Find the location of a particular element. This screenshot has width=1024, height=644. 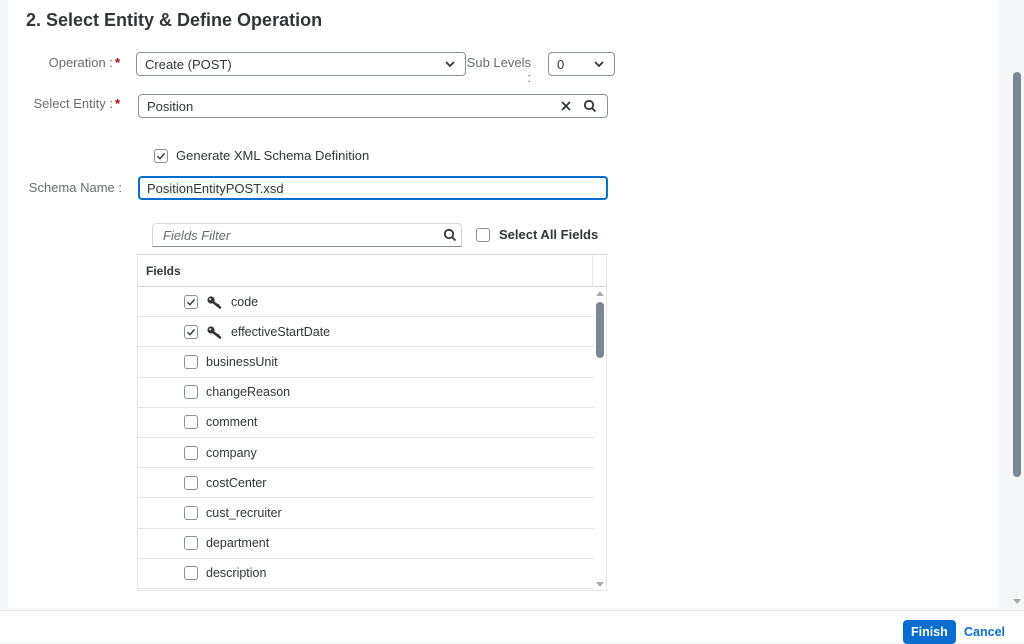

operation-select: Create (POST) is located at coordinates (301, 64).